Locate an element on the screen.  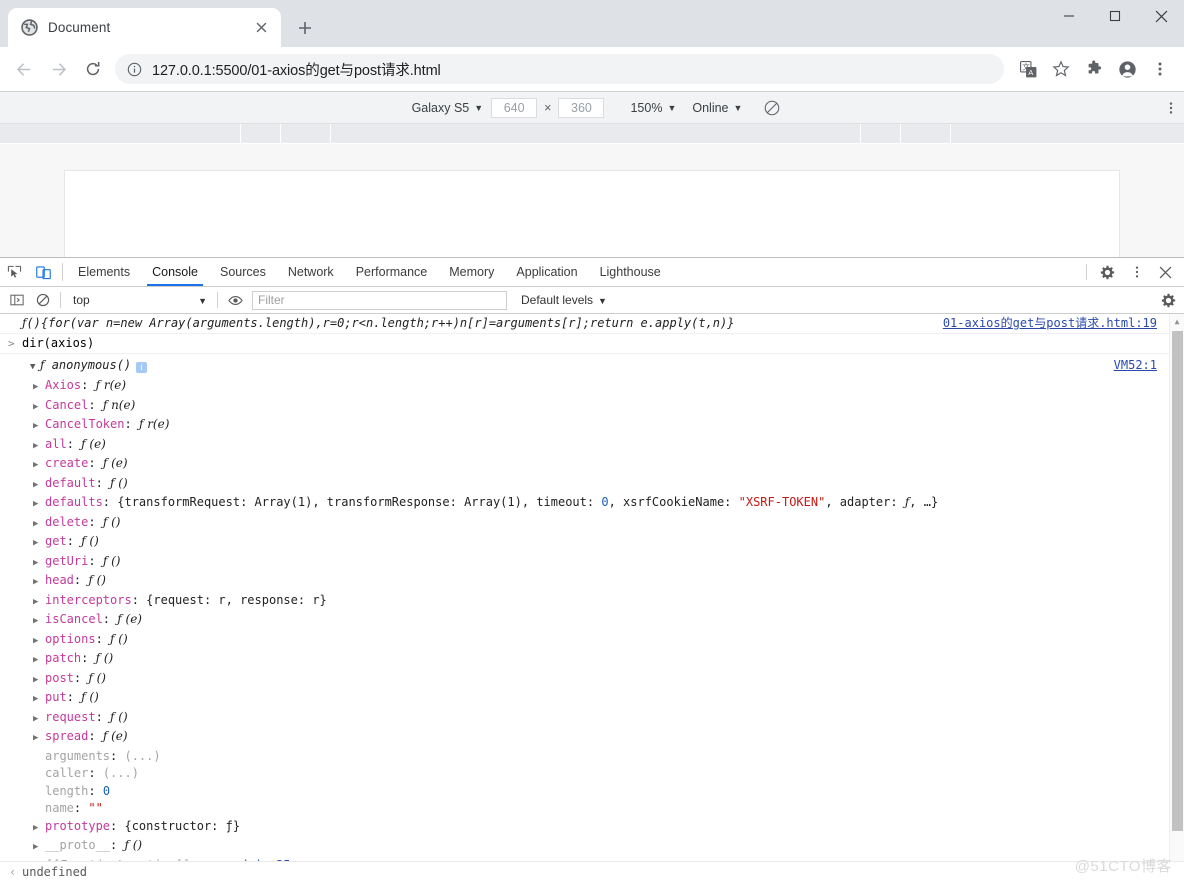
console-property-row: ▶ get: ƒ () is located at coordinates (584, 543).